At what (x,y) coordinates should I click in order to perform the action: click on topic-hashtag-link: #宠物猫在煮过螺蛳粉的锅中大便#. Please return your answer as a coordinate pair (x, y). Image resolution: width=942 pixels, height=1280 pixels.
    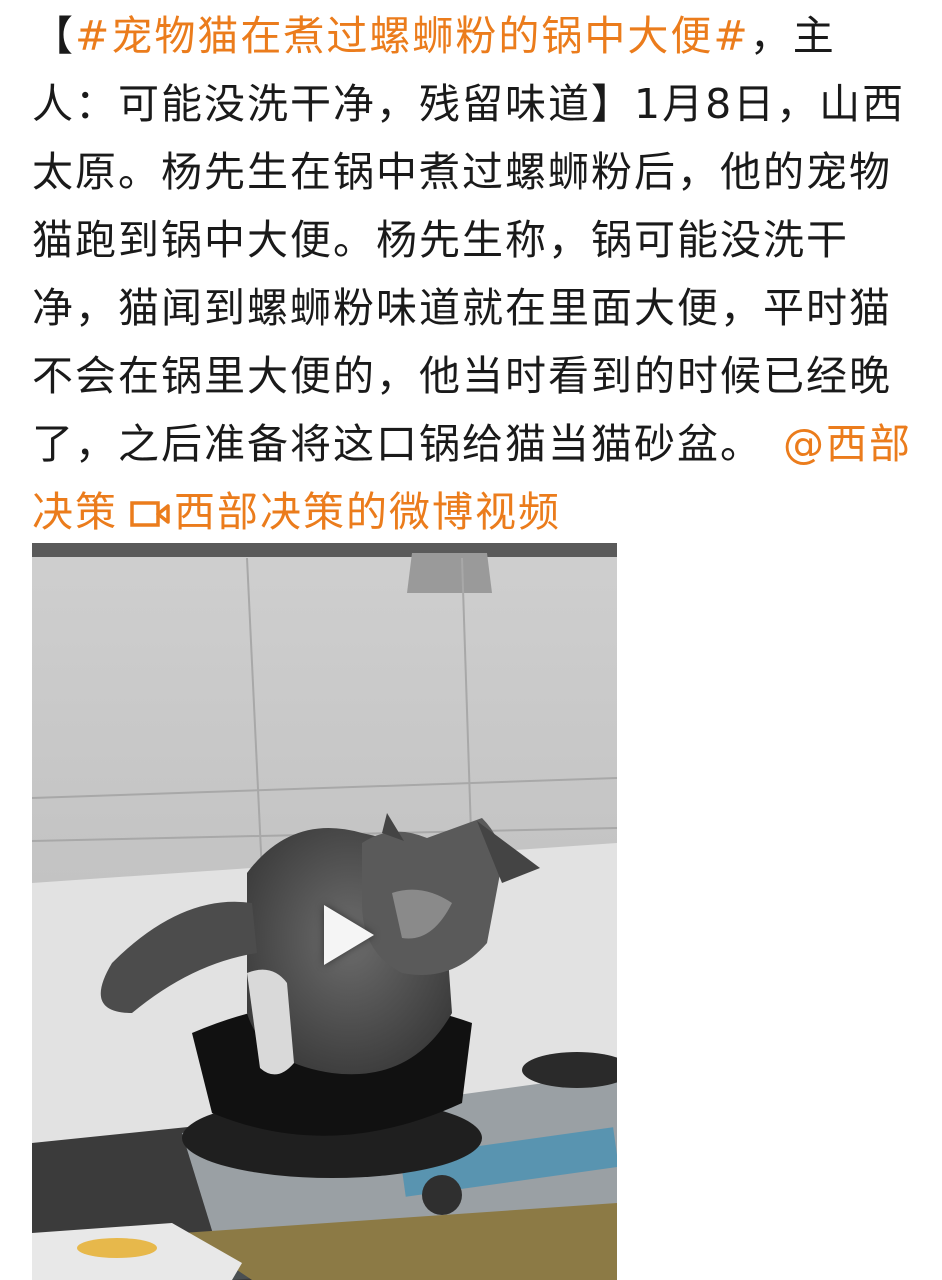
    Looking at the image, I should click on (412, 36).